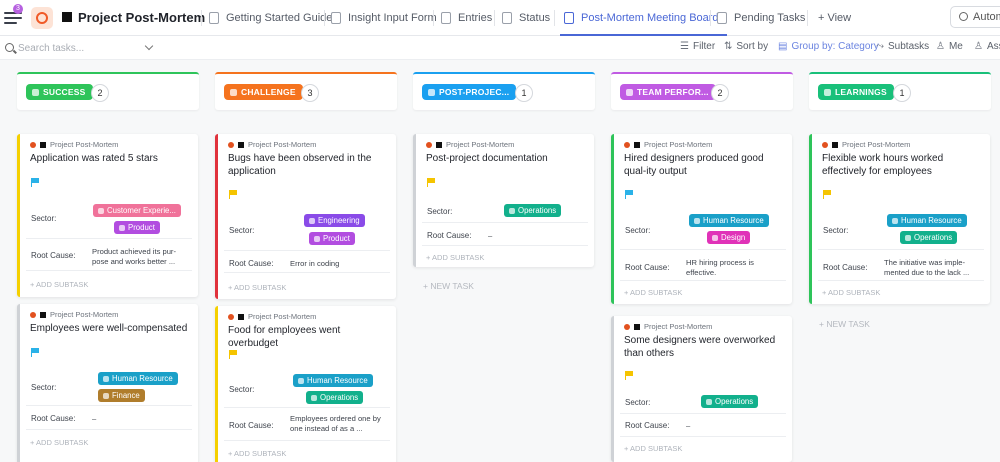 The height and width of the screenshot is (462, 1000). I want to click on tab-divider, so click(807, 18).